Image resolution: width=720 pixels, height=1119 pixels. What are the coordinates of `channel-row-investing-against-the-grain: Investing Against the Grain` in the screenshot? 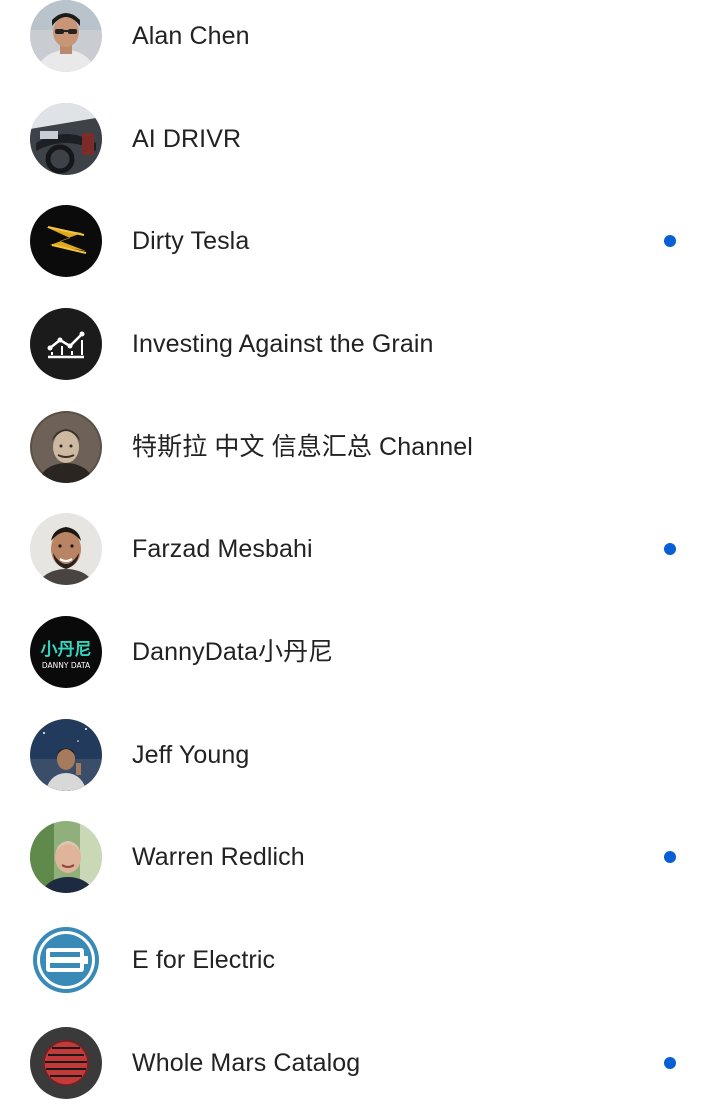 It's located at (360, 344).